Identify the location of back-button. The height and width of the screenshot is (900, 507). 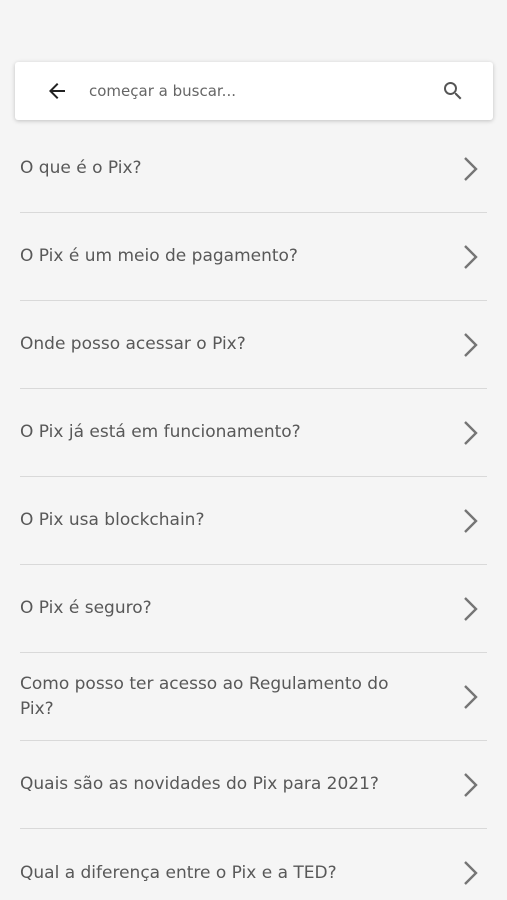
(57, 91).